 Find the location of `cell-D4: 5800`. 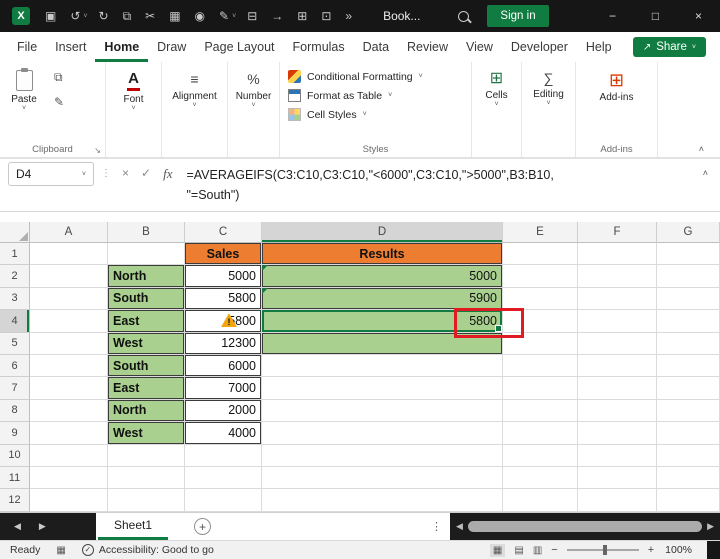

cell-D4: 5800 is located at coordinates (382, 321).